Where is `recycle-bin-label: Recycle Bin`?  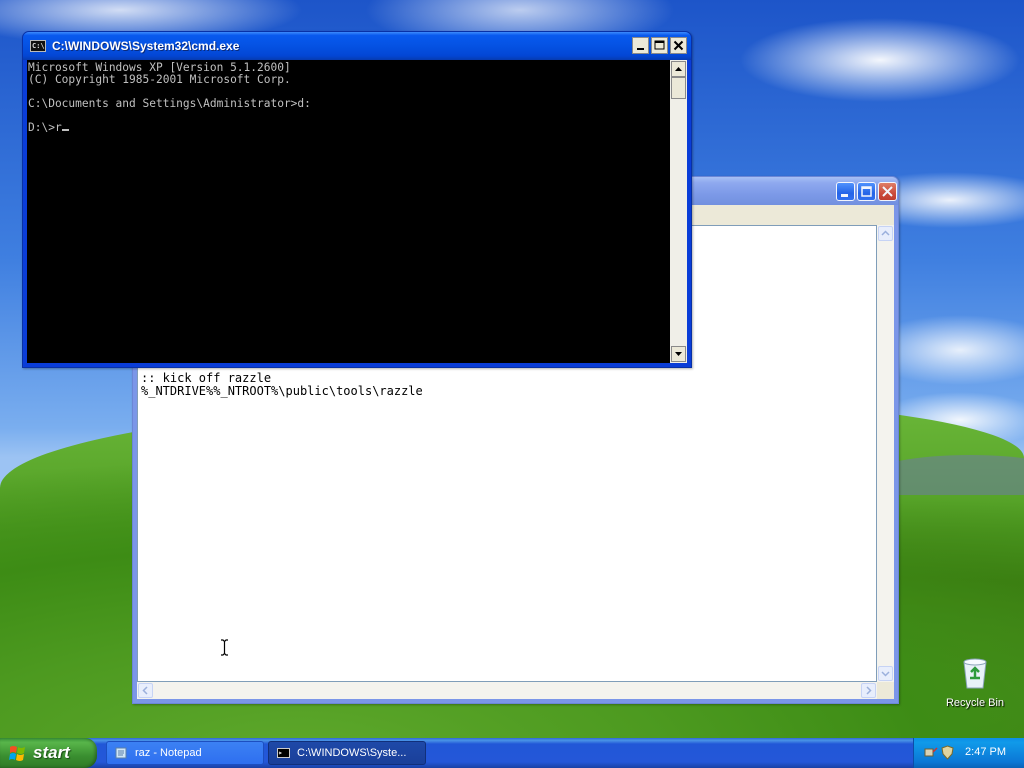 recycle-bin-label: Recycle Bin is located at coordinates (975, 703).